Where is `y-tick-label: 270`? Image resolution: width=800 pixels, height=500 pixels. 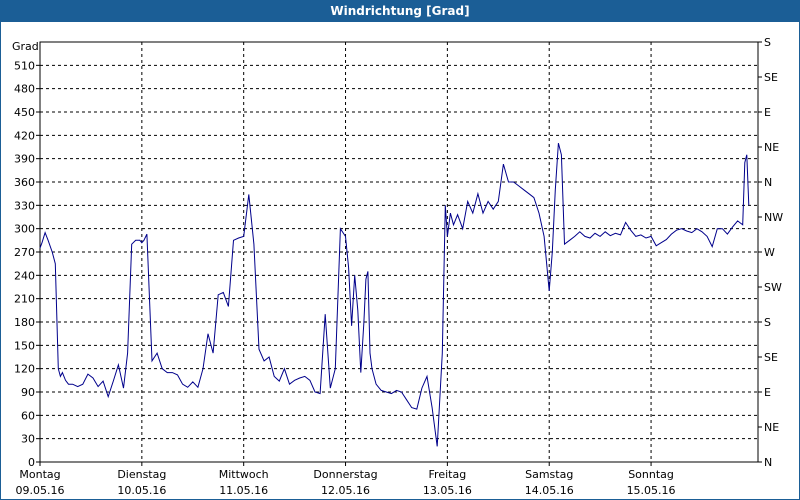
y-tick-label: 270 is located at coordinates (24, 252).